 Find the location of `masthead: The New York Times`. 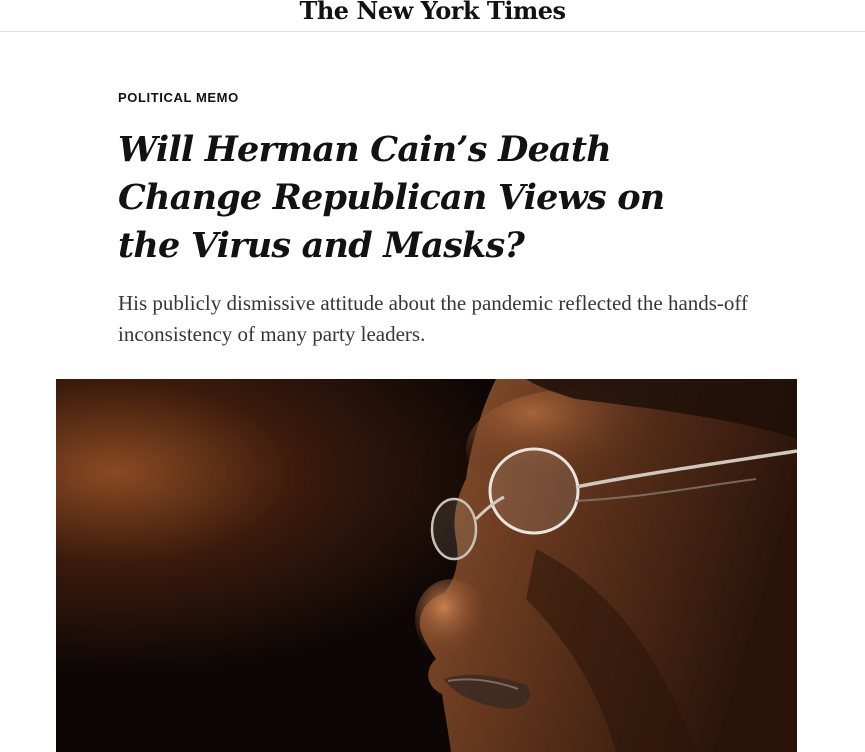

masthead: The New York Times is located at coordinates (432, 16).